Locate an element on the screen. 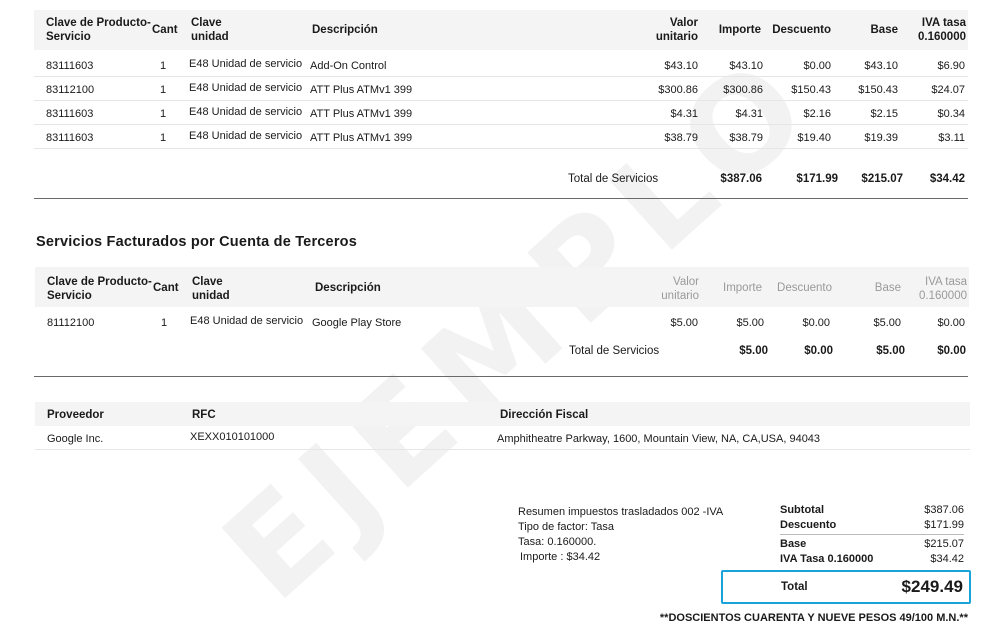  iva-label: IVA Tasa 0.160000 is located at coordinates (827, 559).